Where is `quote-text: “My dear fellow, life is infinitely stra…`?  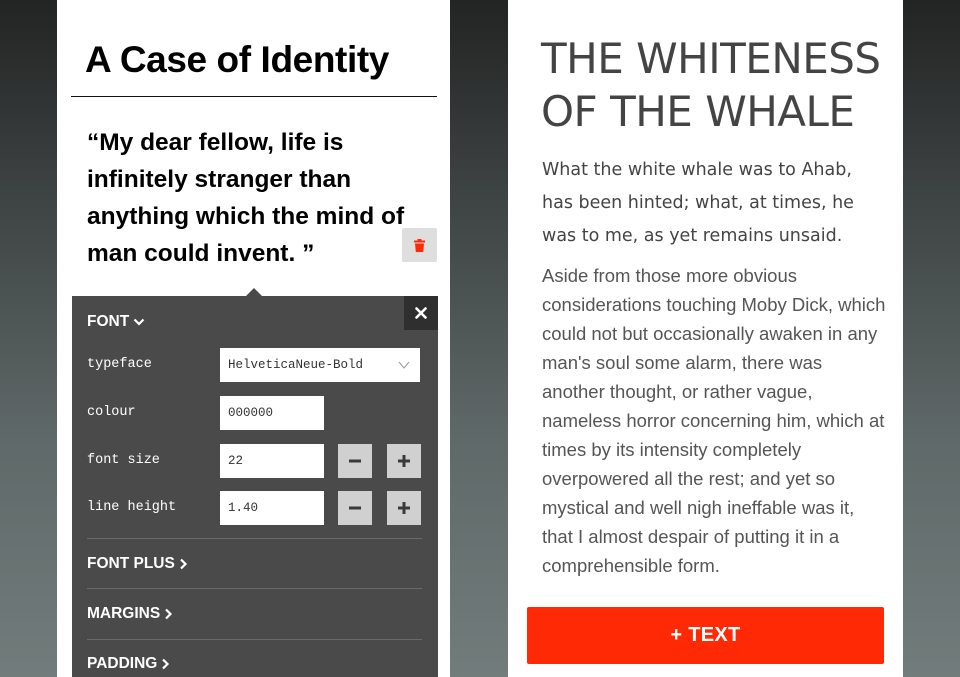
quote-text: “My dear fellow, life is infinitely stra… is located at coordinates (252, 198).